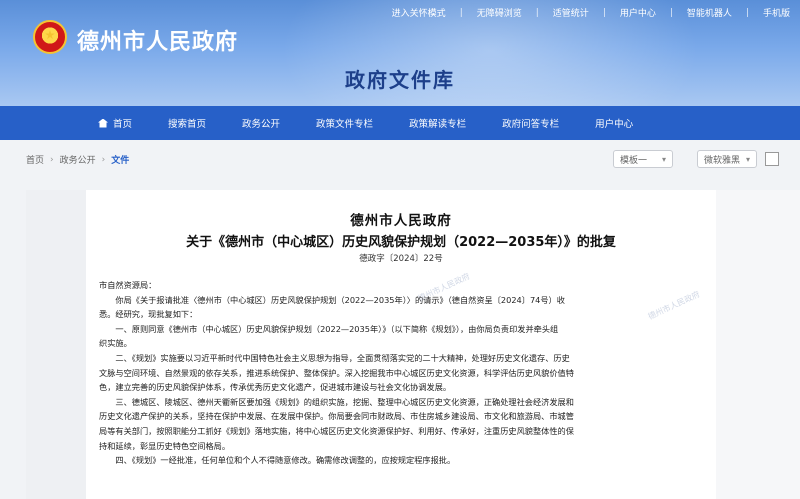 Image resolution: width=800 pixels, height=499 pixels. What do you see at coordinates (614, 123) in the screenshot?
I see `nav-user-center: 用户中心` at bounding box center [614, 123].